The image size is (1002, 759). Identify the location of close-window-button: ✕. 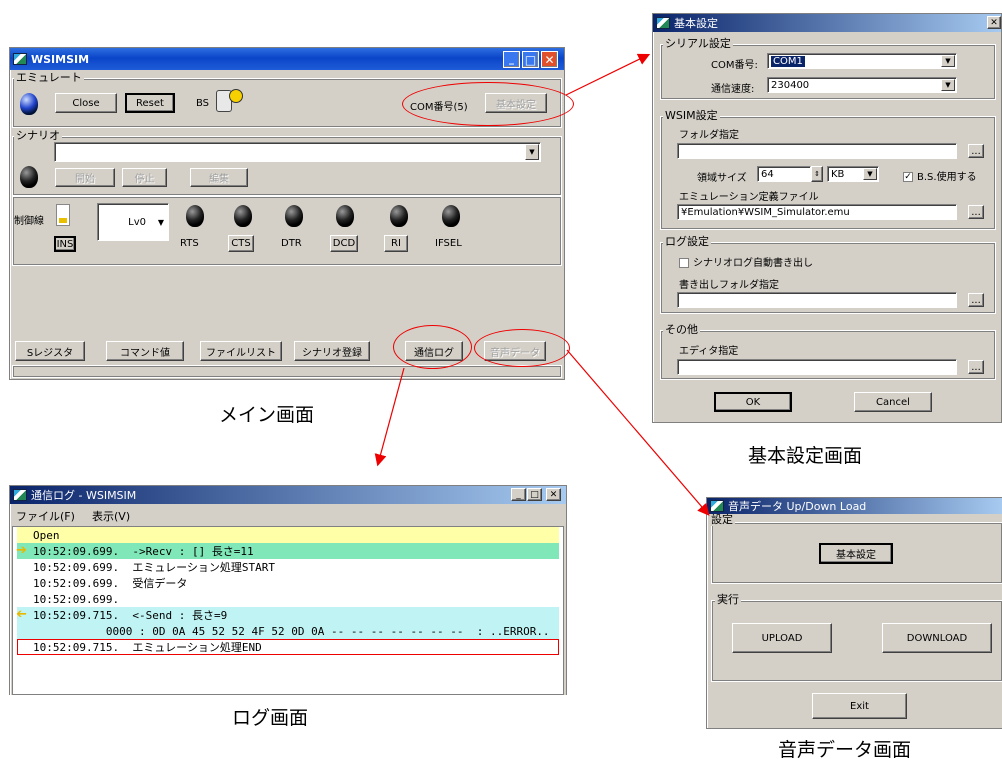
(549, 59).